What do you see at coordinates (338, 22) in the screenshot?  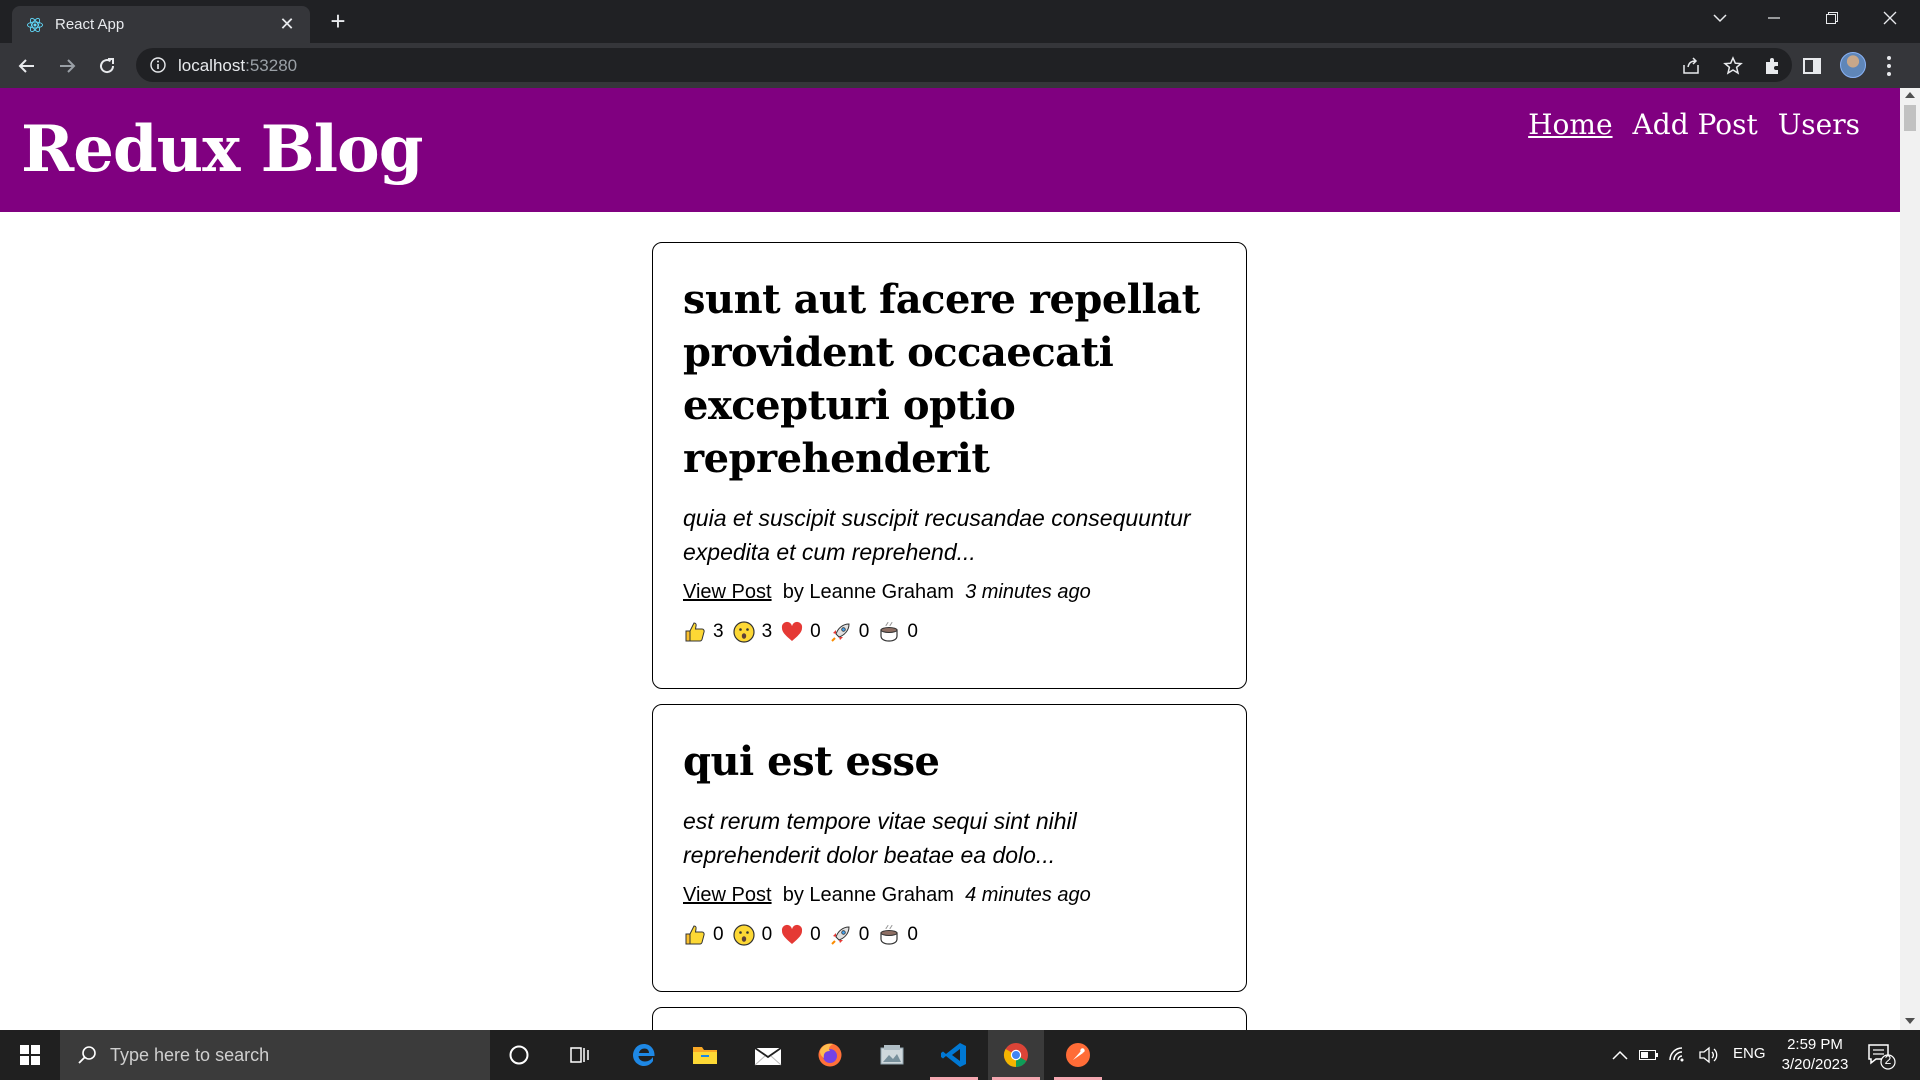 I see `new-tab-button: +` at bounding box center [338, 22].